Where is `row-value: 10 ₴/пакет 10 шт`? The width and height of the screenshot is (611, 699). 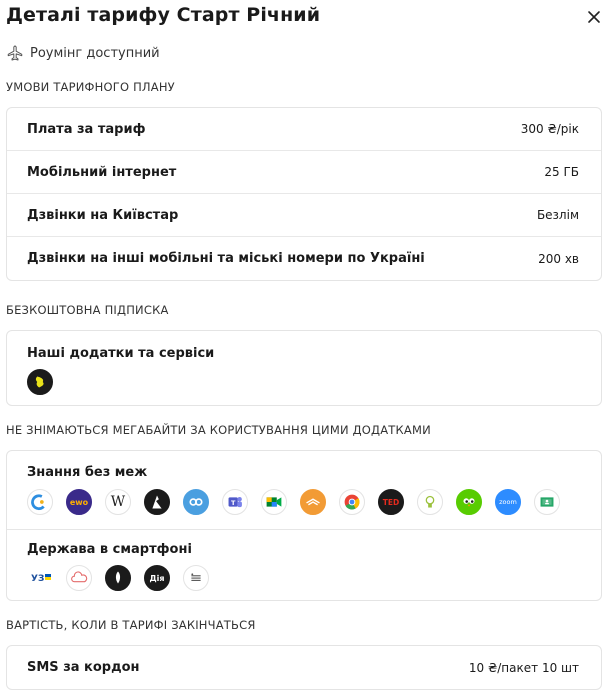 row-value: 10 ₴/пакет 10 шт is located at coordinates (523, 667).